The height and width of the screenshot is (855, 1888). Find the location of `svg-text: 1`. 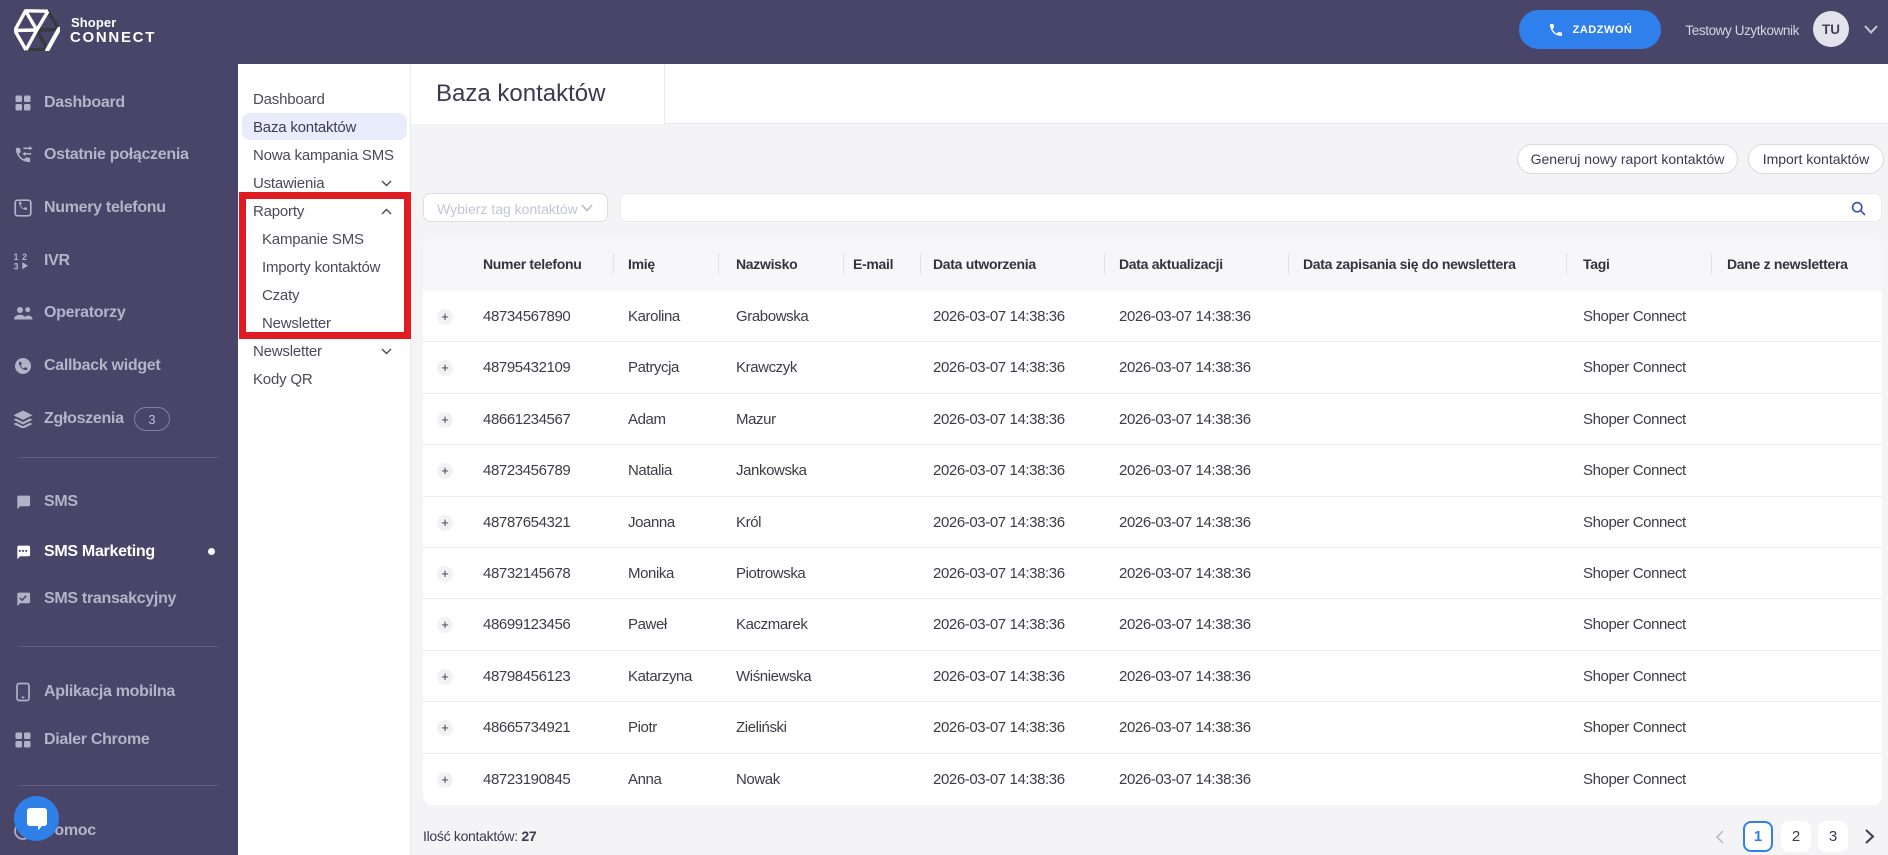

svg-text: 1 is located at coordinates (16, 257).